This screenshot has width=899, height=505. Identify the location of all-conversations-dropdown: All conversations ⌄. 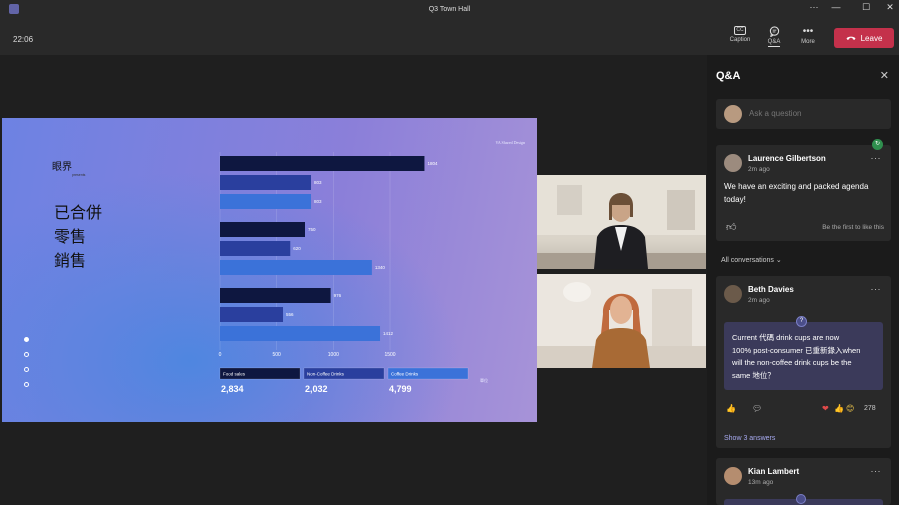
(751, 260).